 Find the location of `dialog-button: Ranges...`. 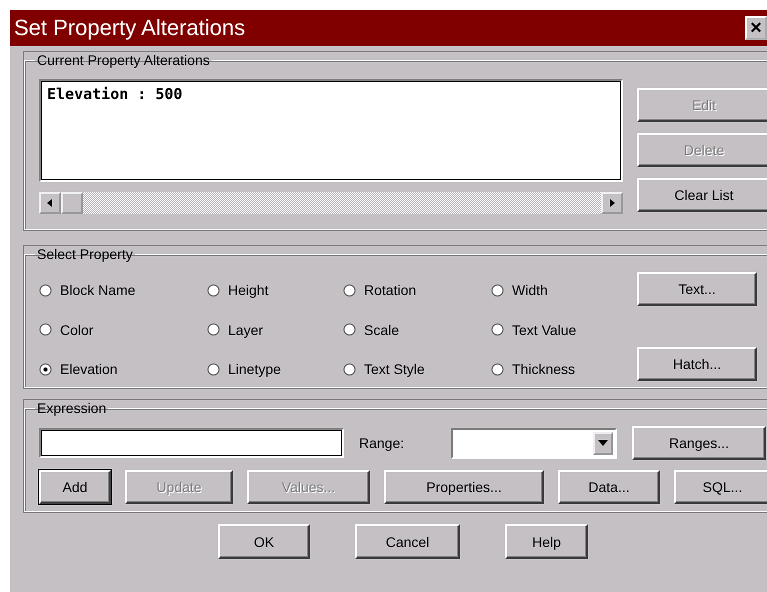

dialog-button: Ranges... is located at coordinates (699, 443).